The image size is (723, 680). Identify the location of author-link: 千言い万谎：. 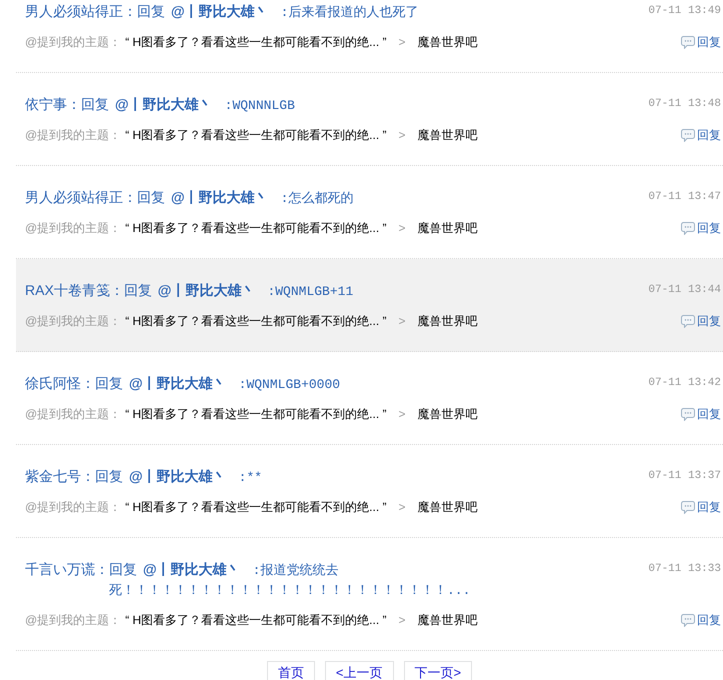
(67, 569).